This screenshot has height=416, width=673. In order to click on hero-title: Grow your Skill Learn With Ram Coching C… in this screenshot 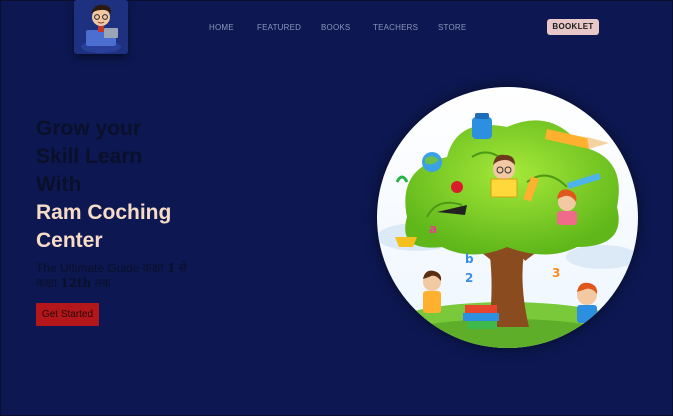, I will do `click(151, 185)`.